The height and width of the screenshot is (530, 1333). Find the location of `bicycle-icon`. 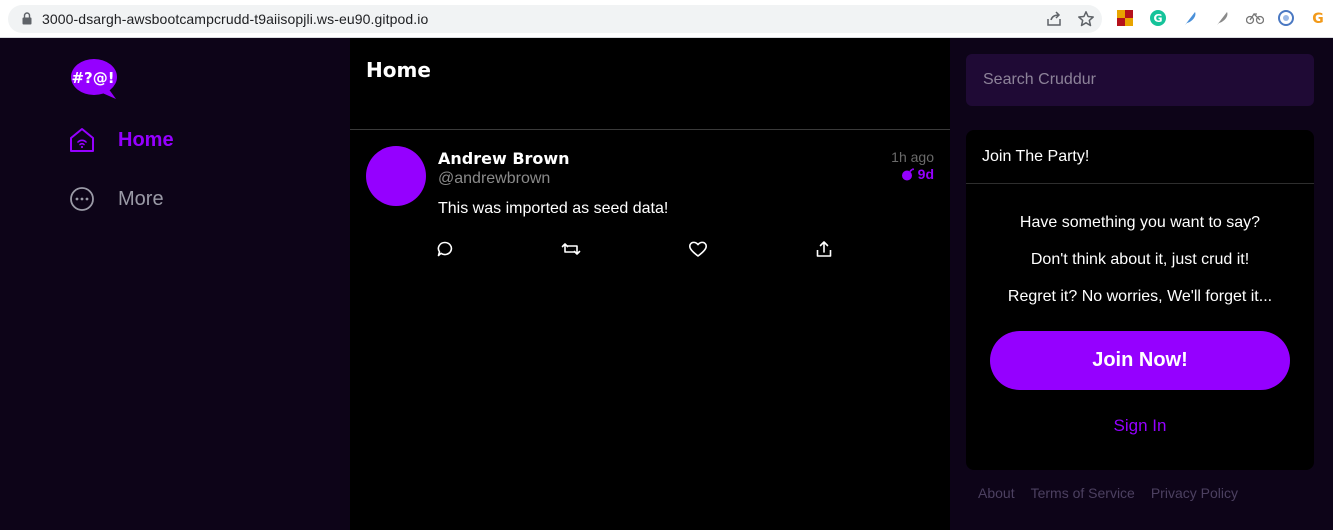

bicycle-icon is located at coordinates (1255, 18).